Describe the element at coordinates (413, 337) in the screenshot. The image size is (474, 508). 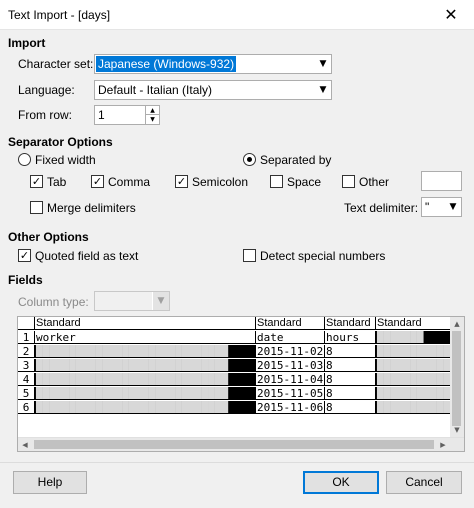
I see `table-cell: ███████` at that location.